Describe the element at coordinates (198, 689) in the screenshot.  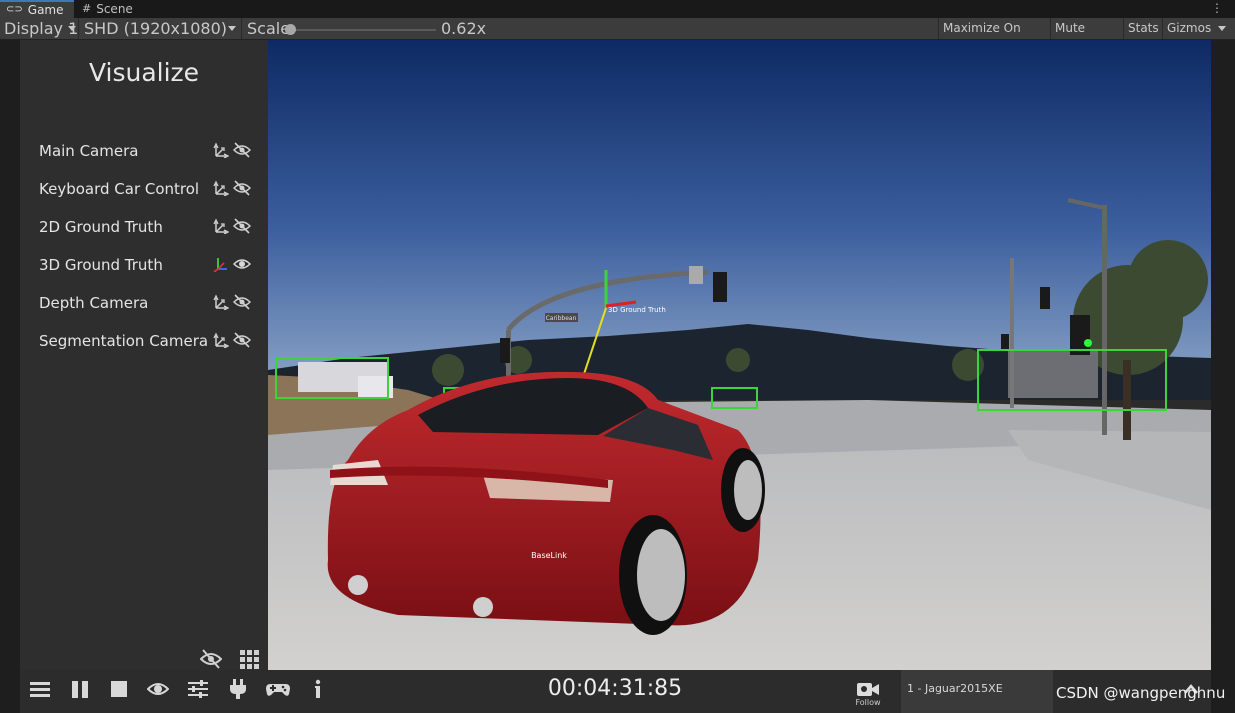
I see `sliders-icon` at that location.